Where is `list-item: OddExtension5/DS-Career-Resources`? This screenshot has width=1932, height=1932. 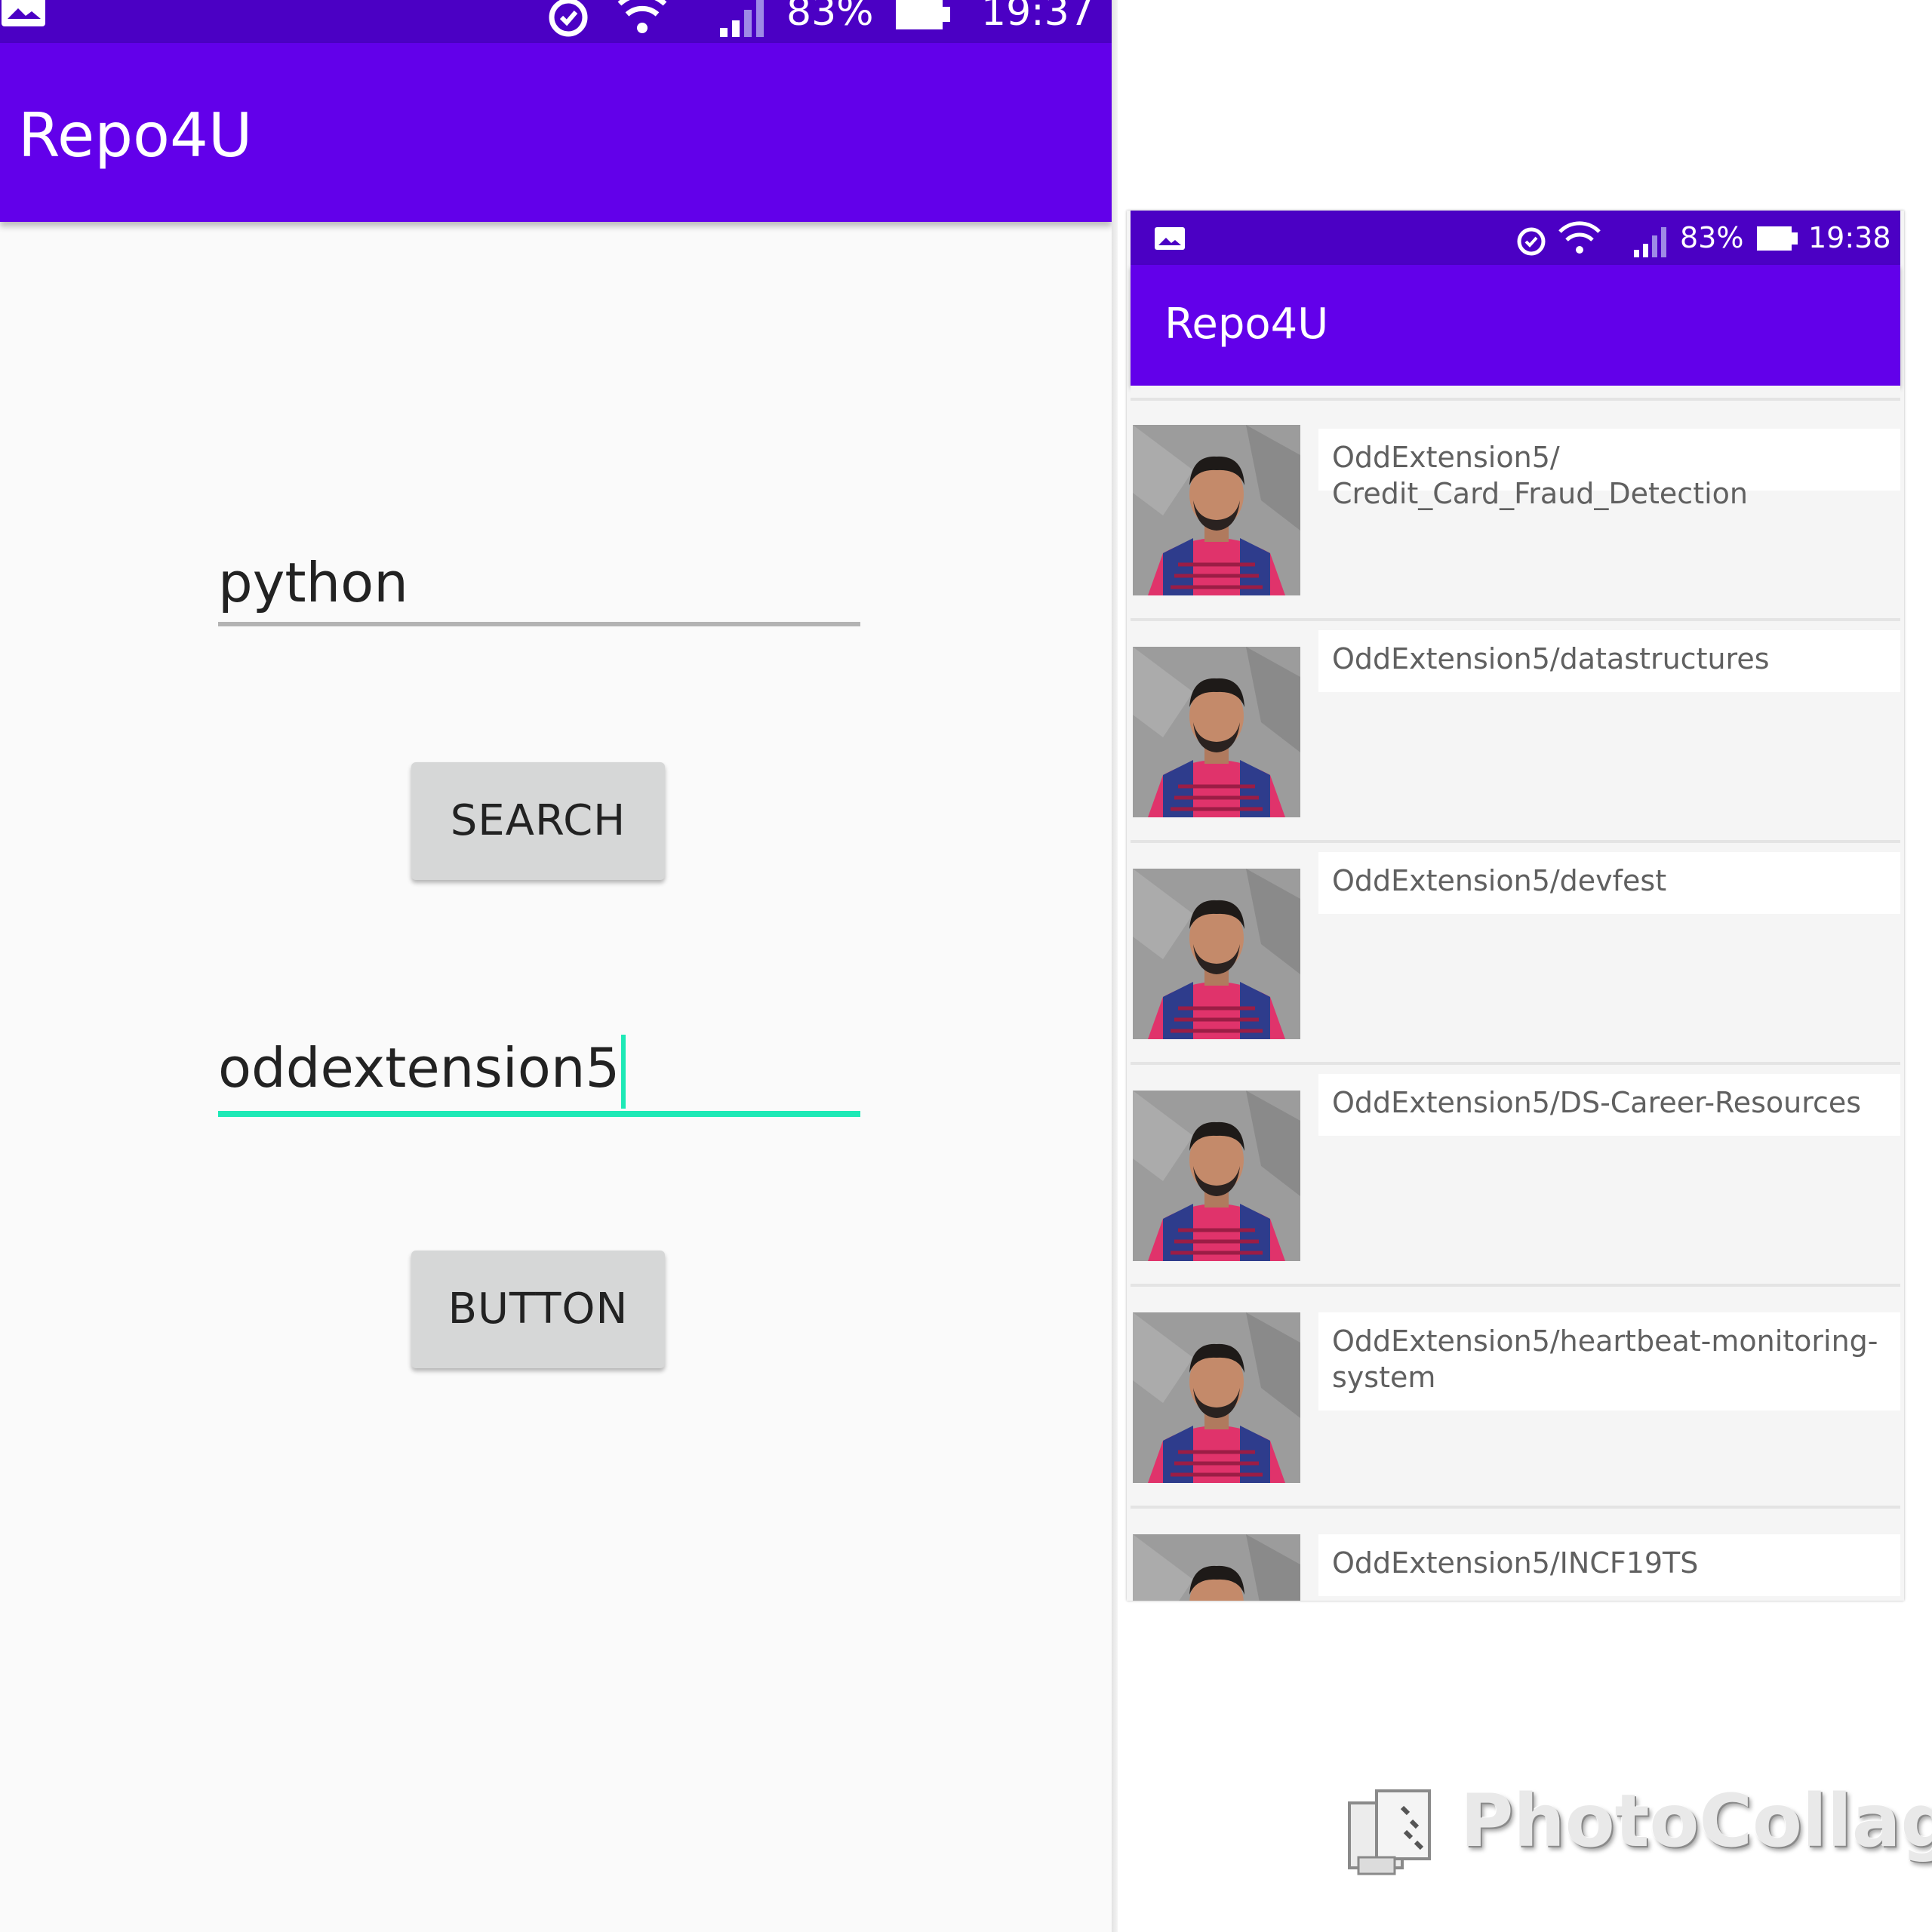 list-item: OddExtension5/DS-Career-Resources is located at coordinates (1515, 1177).